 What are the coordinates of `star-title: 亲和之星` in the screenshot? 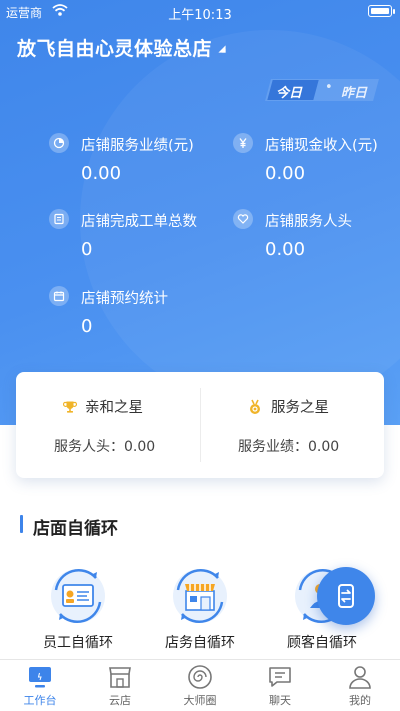 It's located at (114, 408).